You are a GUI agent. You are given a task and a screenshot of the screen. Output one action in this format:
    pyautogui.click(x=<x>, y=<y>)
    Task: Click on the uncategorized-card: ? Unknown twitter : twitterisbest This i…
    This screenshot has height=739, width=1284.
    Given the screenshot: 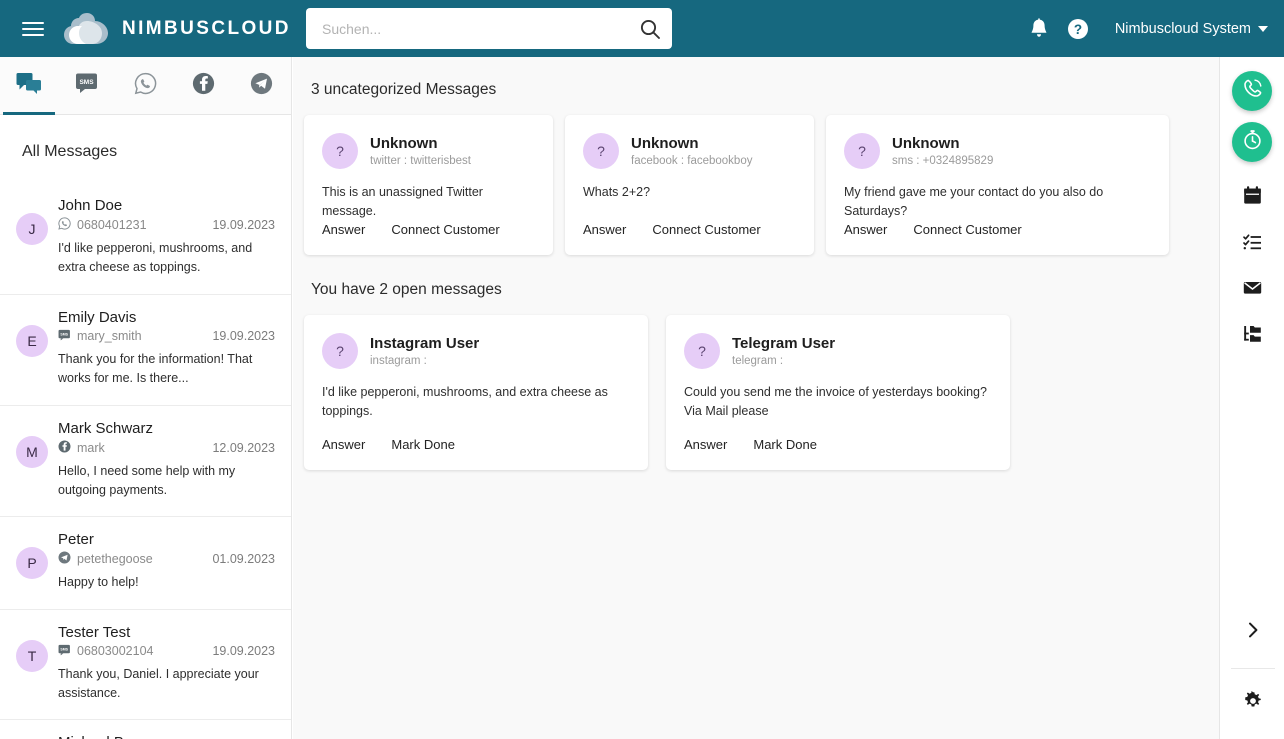 What is the action you would take?
    pyautogui.click(x=428, y=185)
    